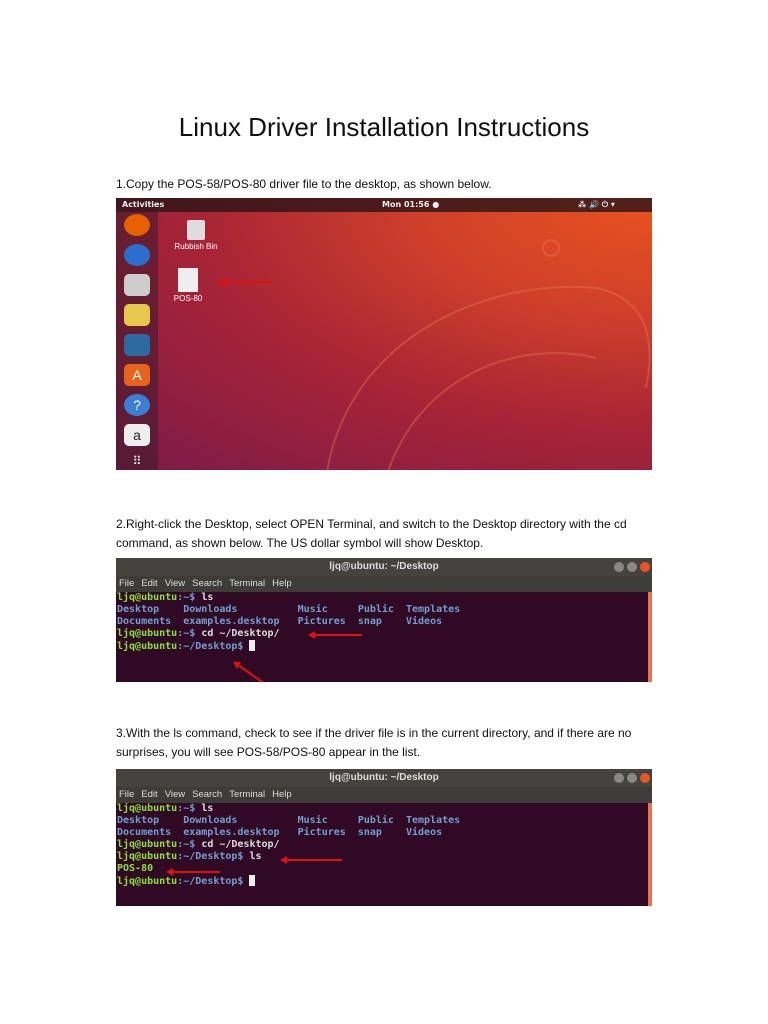 The width and height of the screenshot is (768, 1024). Describe the element at coordinates (137, 255) in the screenshot. I see `thunderbird-icon` at that location.